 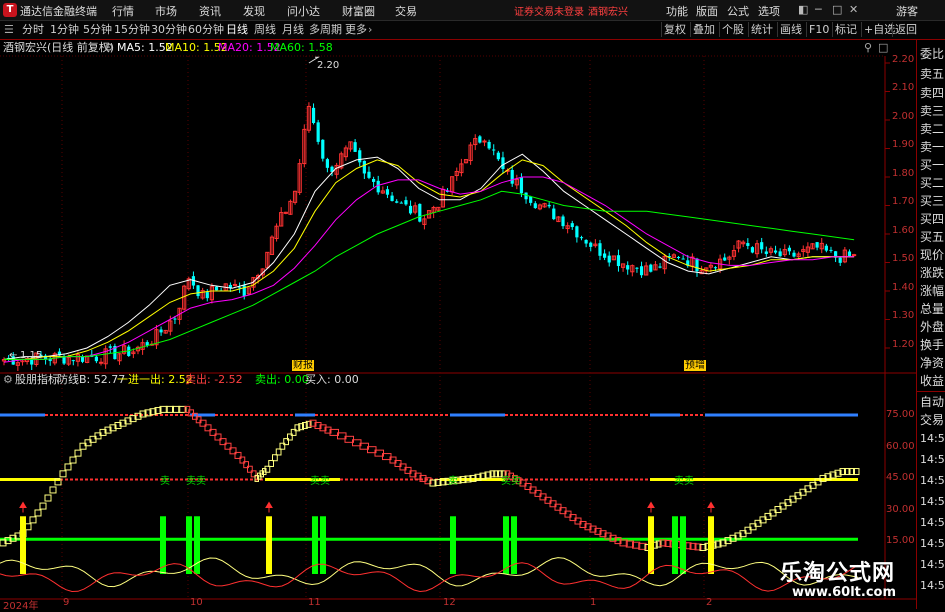 I want to click on indicator-settings-icon: ⚙, so click(x=8, y=380).